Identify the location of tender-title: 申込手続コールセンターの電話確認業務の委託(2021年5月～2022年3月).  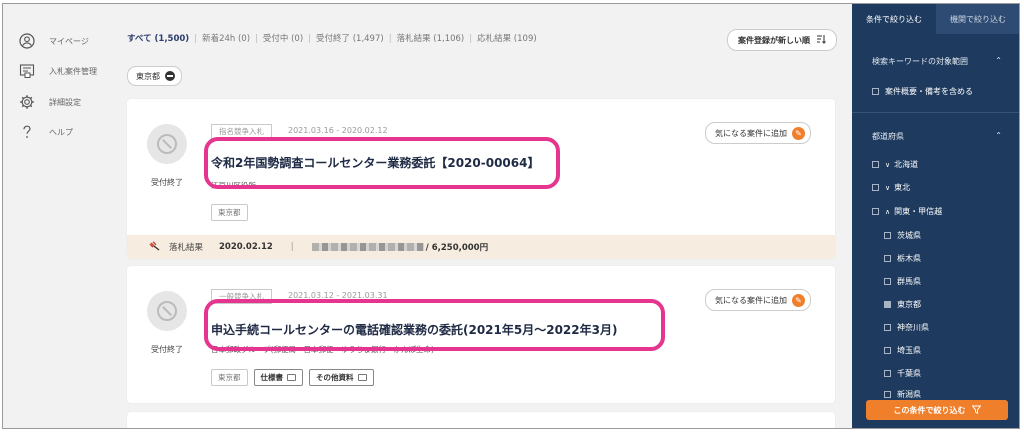
(414, 329).